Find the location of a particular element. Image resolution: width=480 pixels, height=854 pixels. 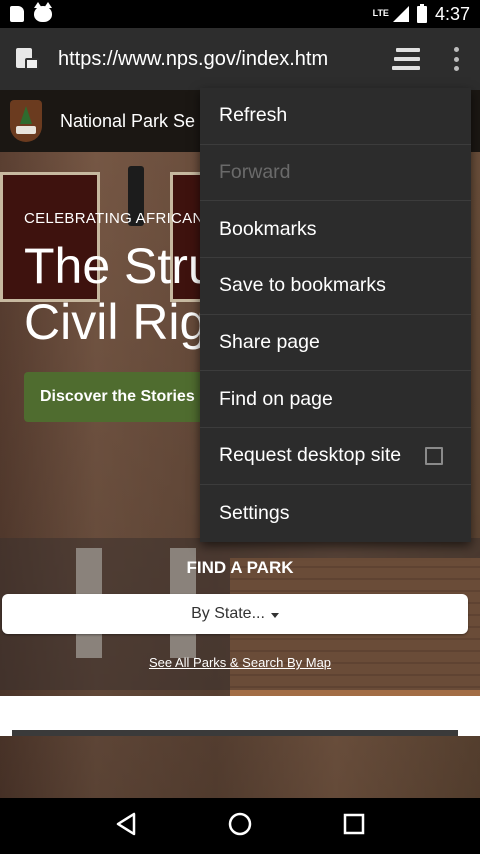

menu-item-request-desktop-site: Request desktop site is located at coordinates (335, 456).